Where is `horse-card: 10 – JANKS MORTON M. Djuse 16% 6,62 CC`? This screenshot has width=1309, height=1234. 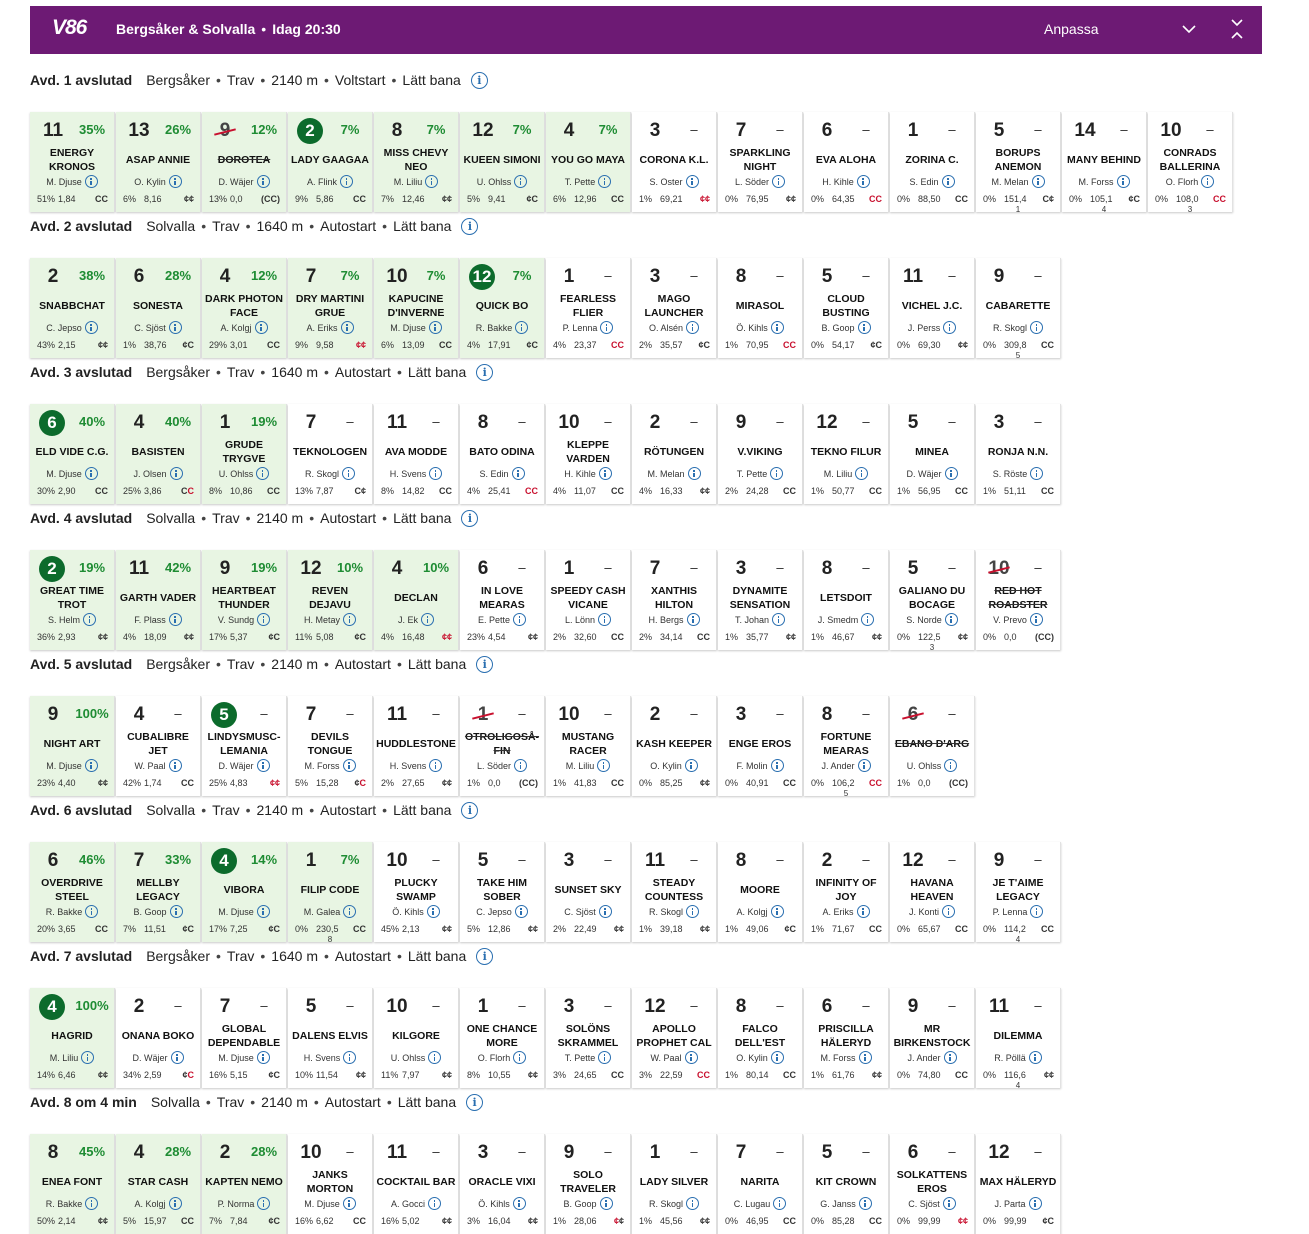 horse-card: 10 – JANKS MORTON M. Djuse 16% 6,62 CC is located at coordinates (330, 1184).